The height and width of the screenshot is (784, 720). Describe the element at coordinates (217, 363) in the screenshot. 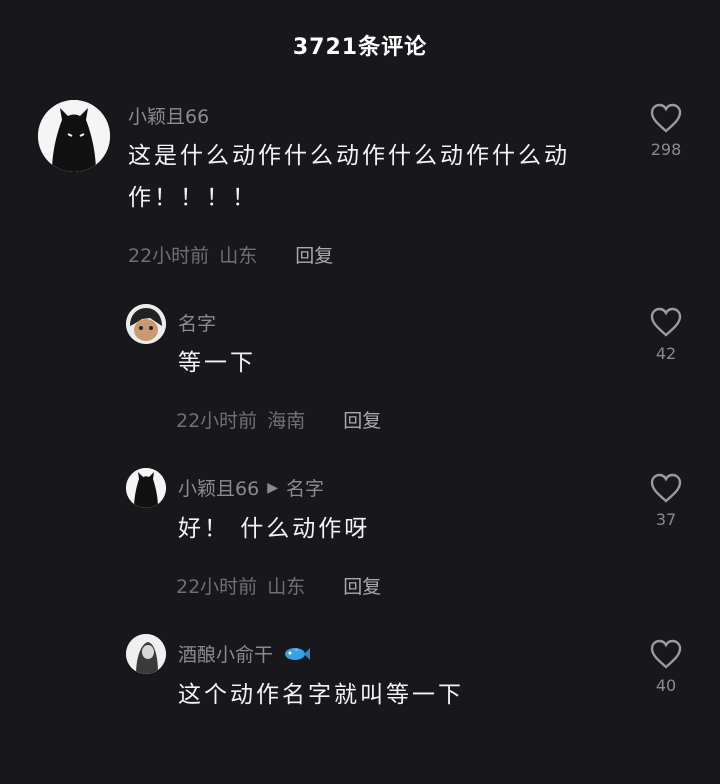

I see `comment-text: 等一下` at that location.